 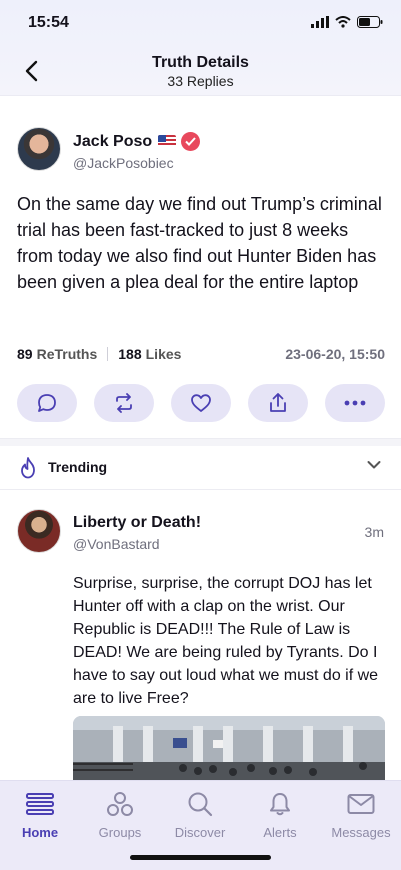 What do you see at coordinates (200, 81) in the screenshot?
I see `replies-count: 33 Replies` at bounding box center [200, 81].